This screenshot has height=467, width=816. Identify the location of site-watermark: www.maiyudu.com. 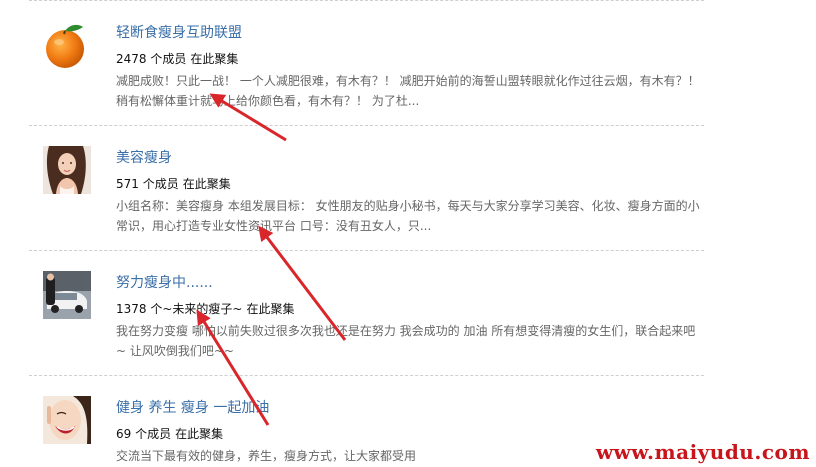
(702, 452).